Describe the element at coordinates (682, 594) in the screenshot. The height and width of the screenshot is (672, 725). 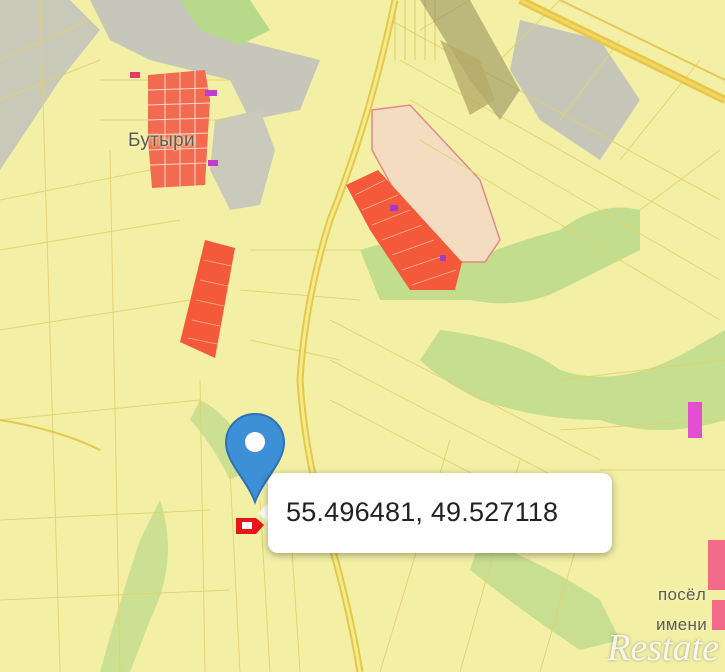
I see `place-label-settlement-line1: посёл` at that location.